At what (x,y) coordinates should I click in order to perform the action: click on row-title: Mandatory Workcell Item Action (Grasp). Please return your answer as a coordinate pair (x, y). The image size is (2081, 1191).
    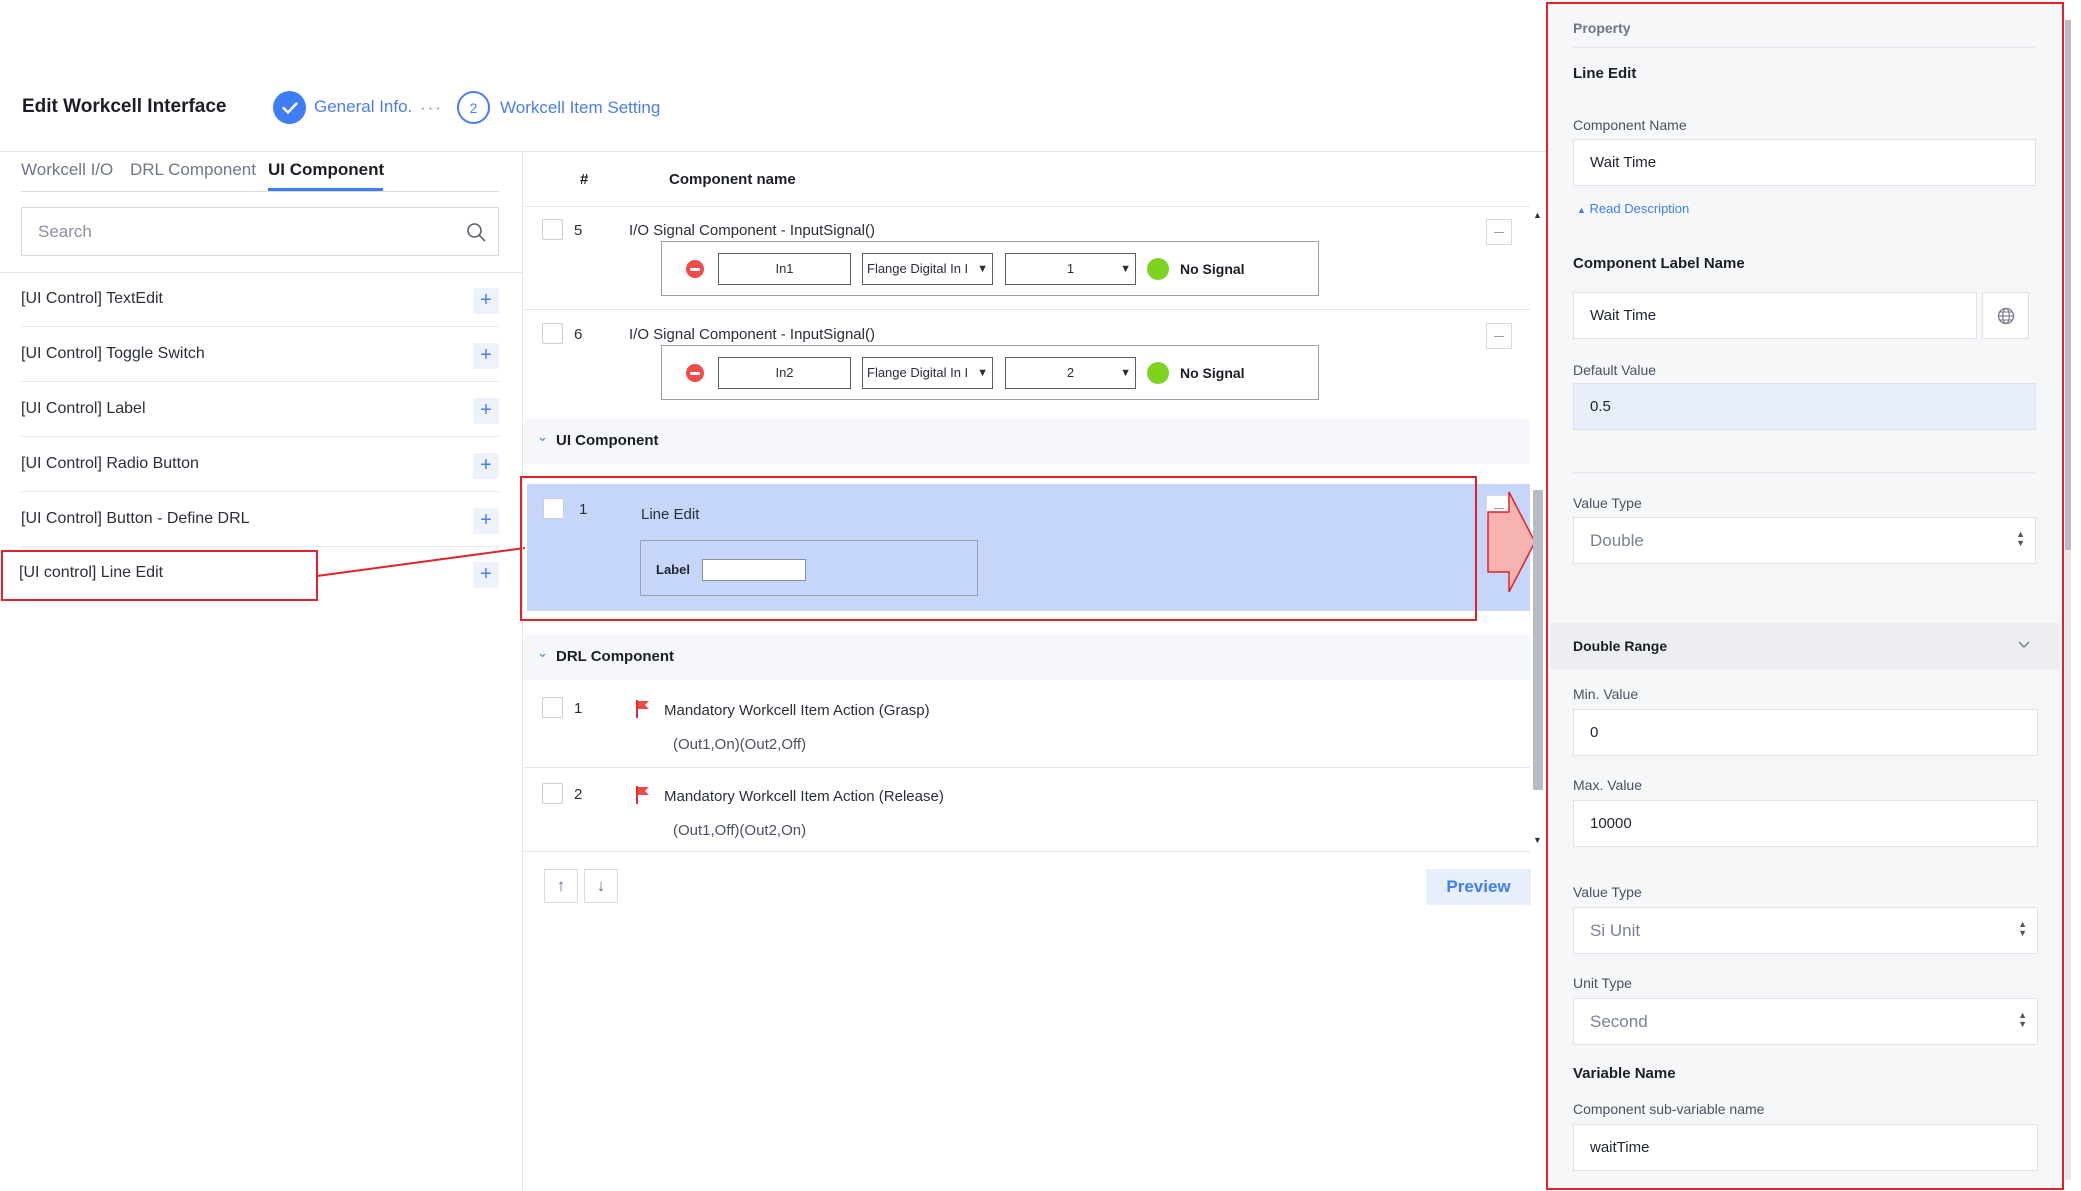
    Looking at the image, I should click on (797, 710).